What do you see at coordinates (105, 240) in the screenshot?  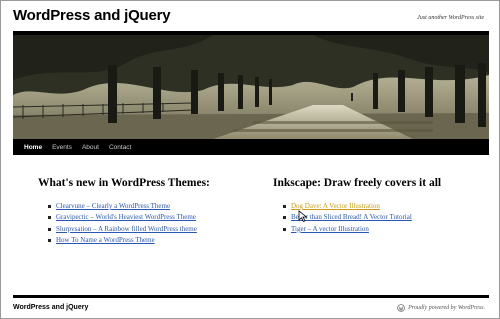 I see `post-link: How To Name a WordPress Theme` at bounding box center [105, 240].